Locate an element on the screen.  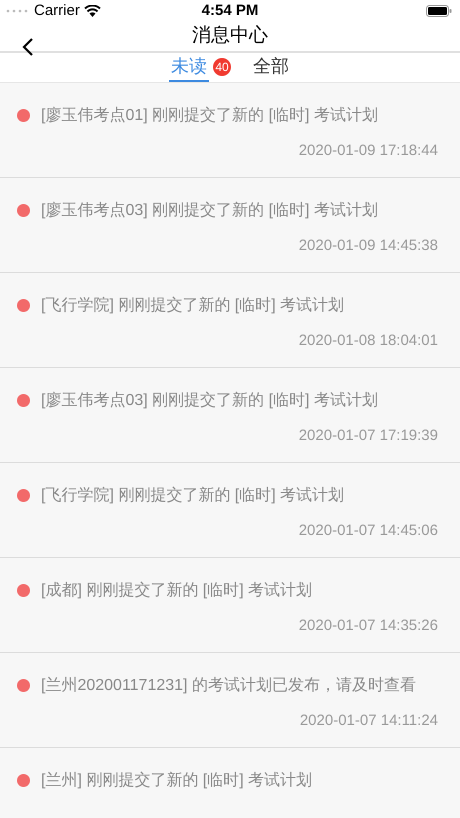
message-time: 2020-01-07 17:19:39 is located at coordinates (368, 436).